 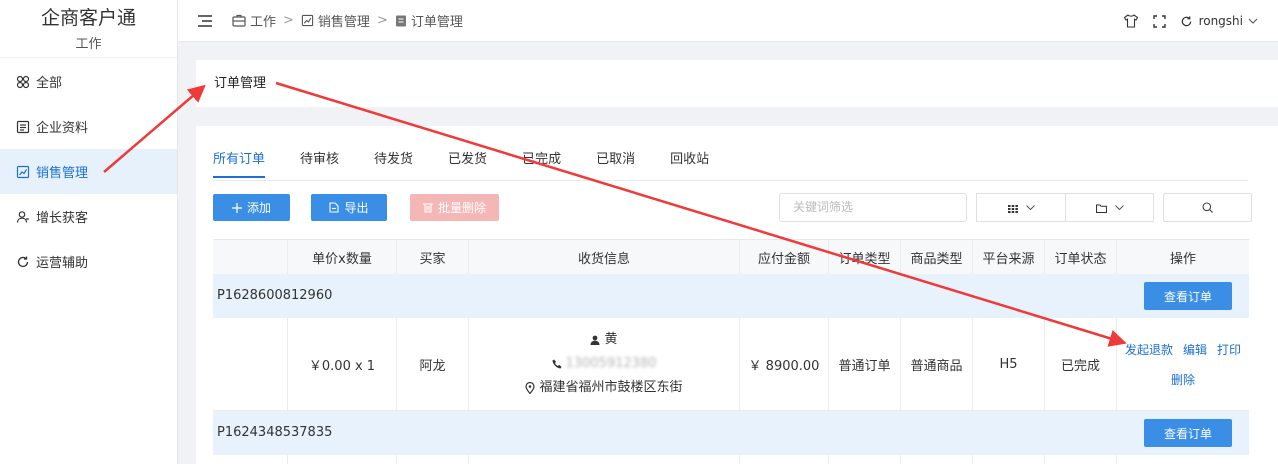 I want to click on order-group-header: P1624348537835 查看订单, so click(x=731, y=433).